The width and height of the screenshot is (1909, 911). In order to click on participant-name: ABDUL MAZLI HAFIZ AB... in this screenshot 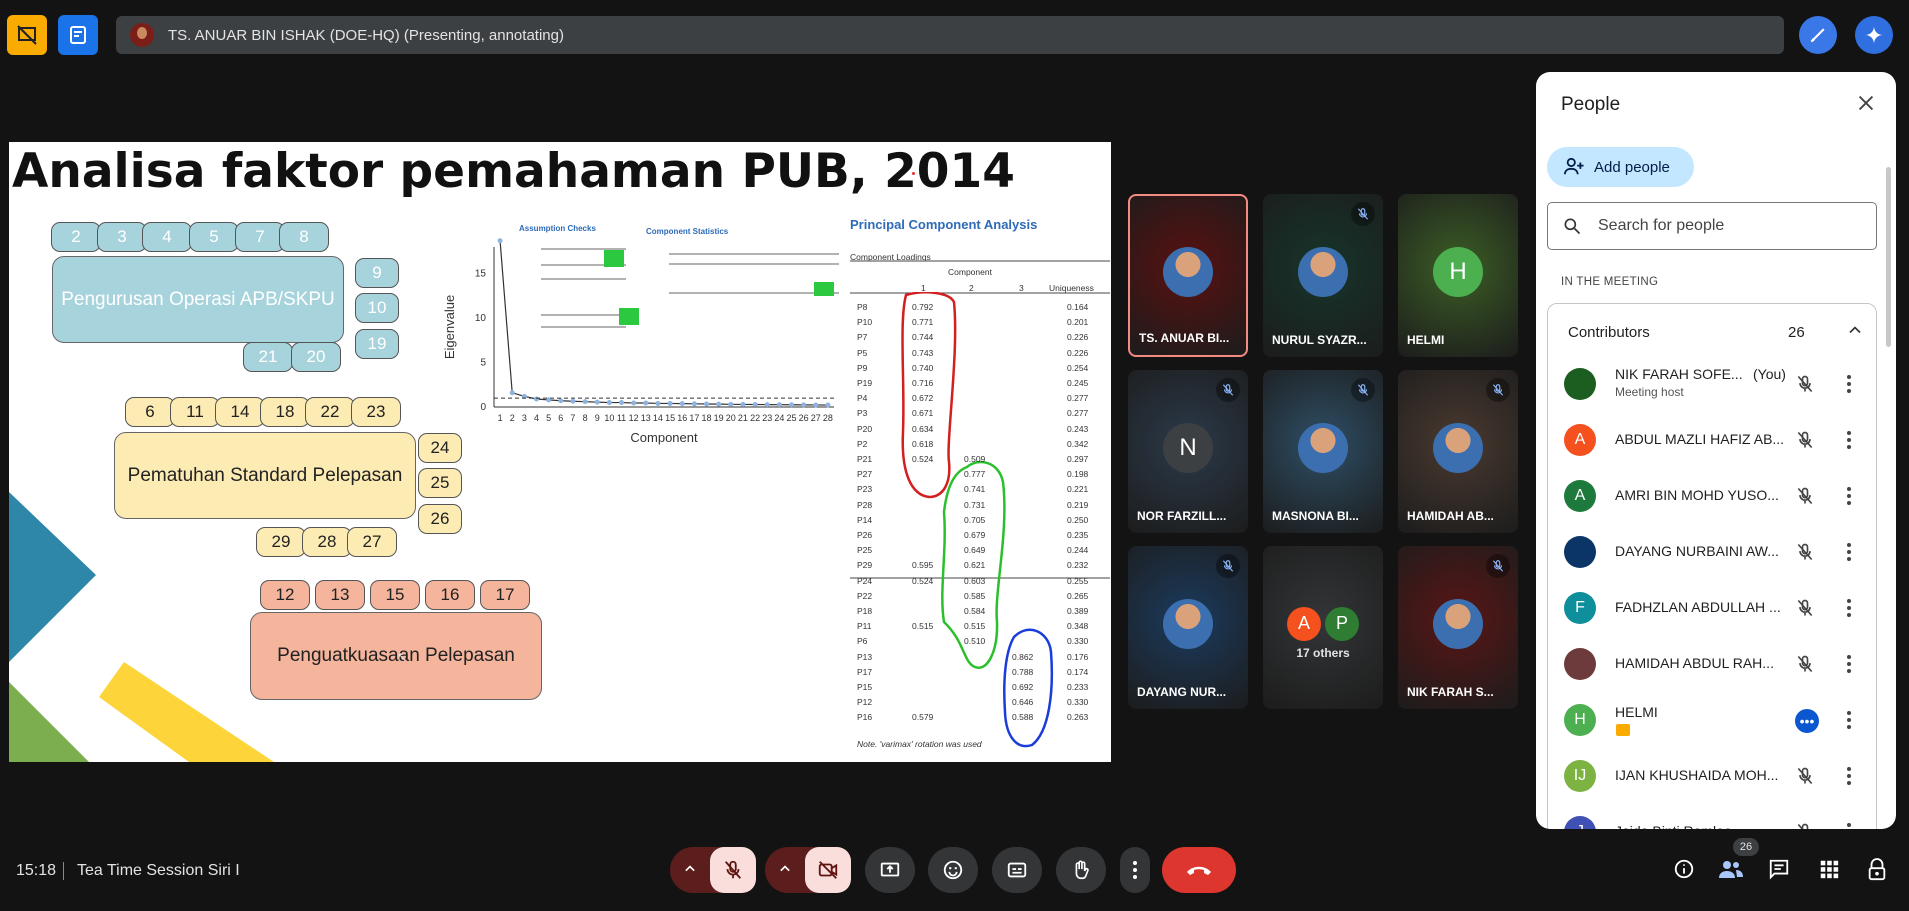, I will do `click(1700, 439)`.